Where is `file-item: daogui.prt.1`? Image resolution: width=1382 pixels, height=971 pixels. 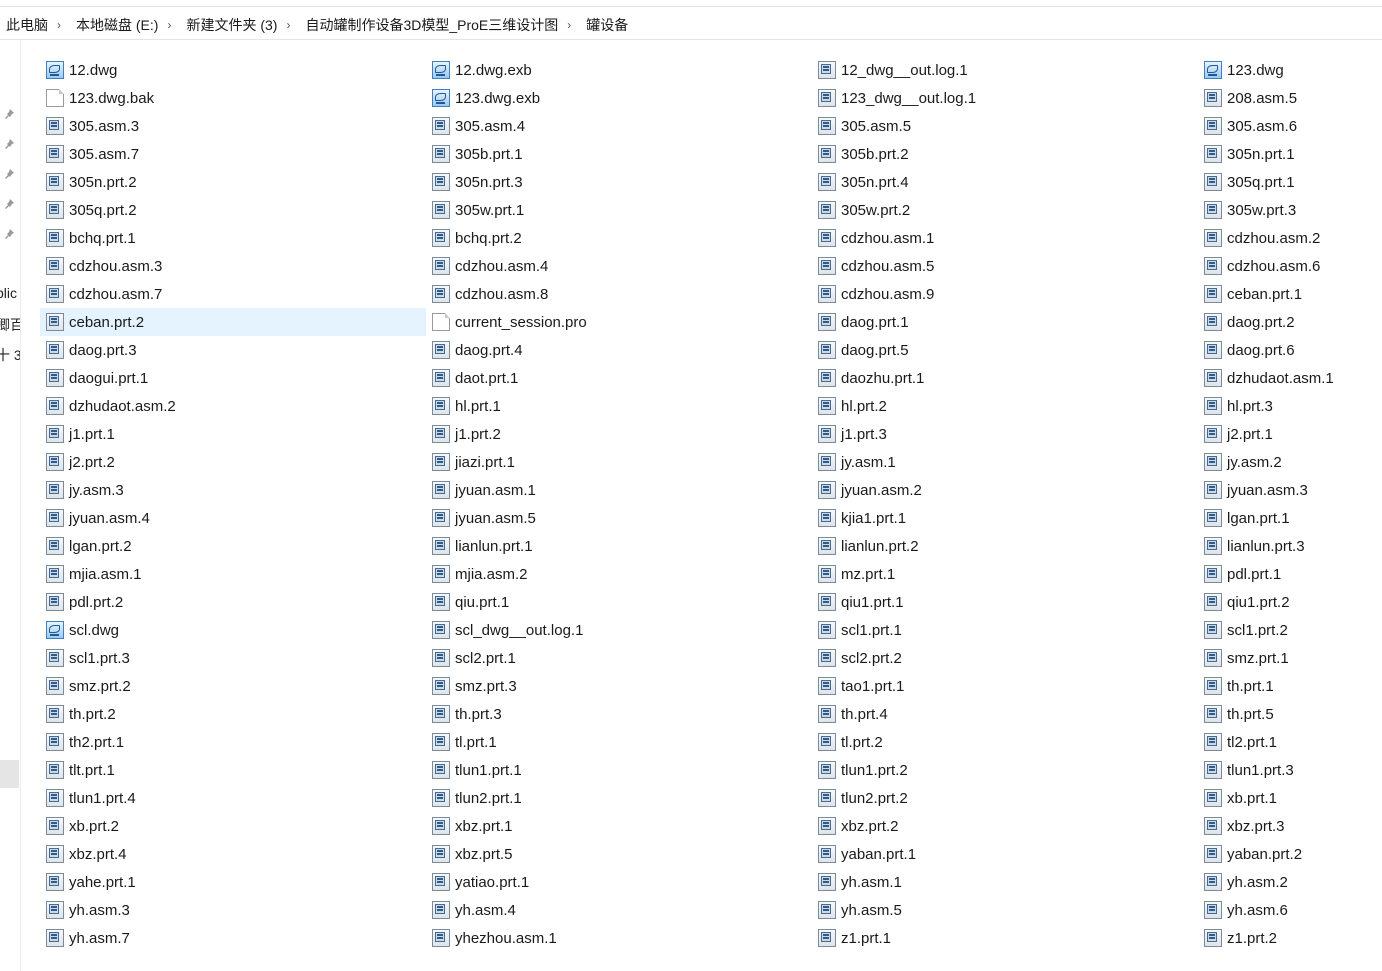
file-item: daogui.prt.1 is located at coordinates (233, 378).